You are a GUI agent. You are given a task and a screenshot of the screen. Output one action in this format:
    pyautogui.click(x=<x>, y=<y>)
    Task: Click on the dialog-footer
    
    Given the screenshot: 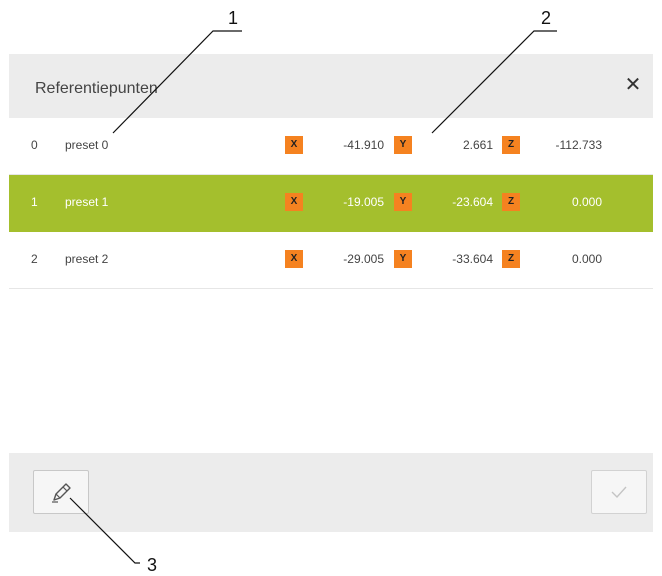 What is the action you would take?
    pyautogui.click(x=331, y=492)
    